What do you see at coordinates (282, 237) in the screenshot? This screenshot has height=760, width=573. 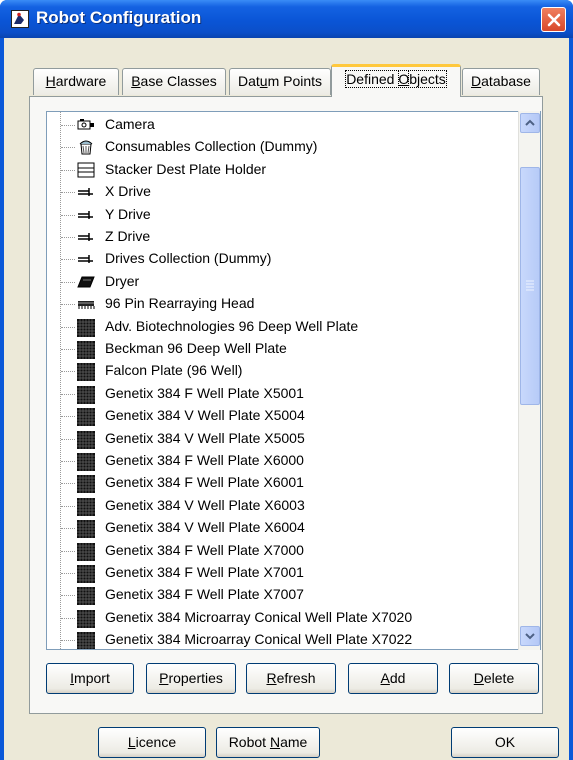 I see `tree-item: Z Drive` at bounding box center [282, 237].